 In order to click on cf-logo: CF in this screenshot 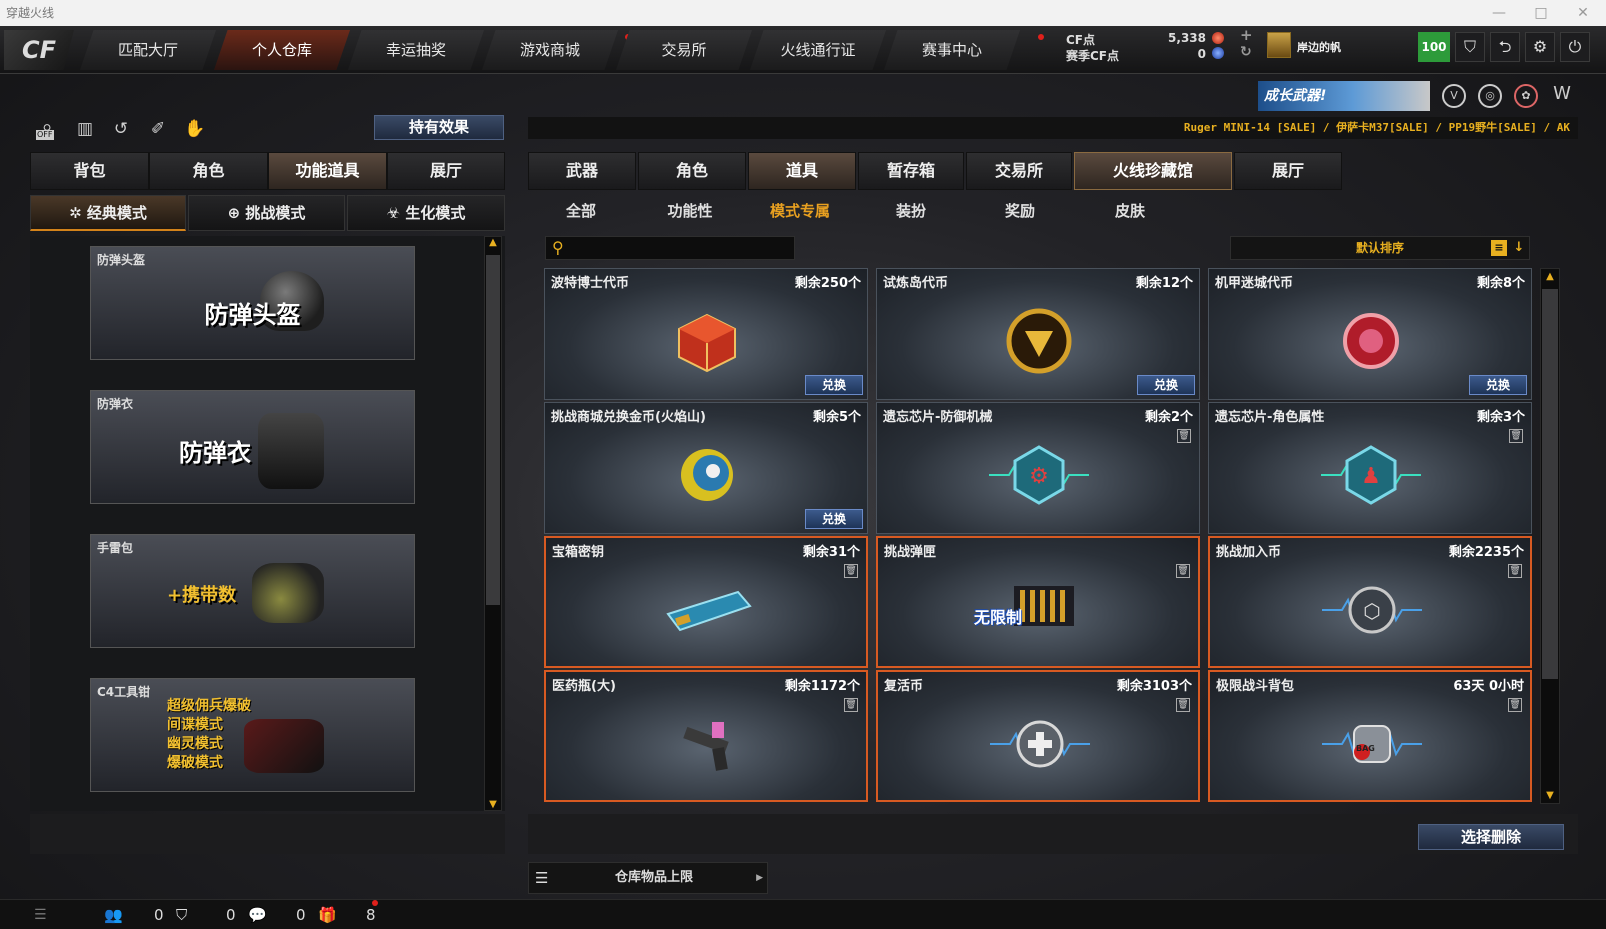, I will do `click(39, 50)`.